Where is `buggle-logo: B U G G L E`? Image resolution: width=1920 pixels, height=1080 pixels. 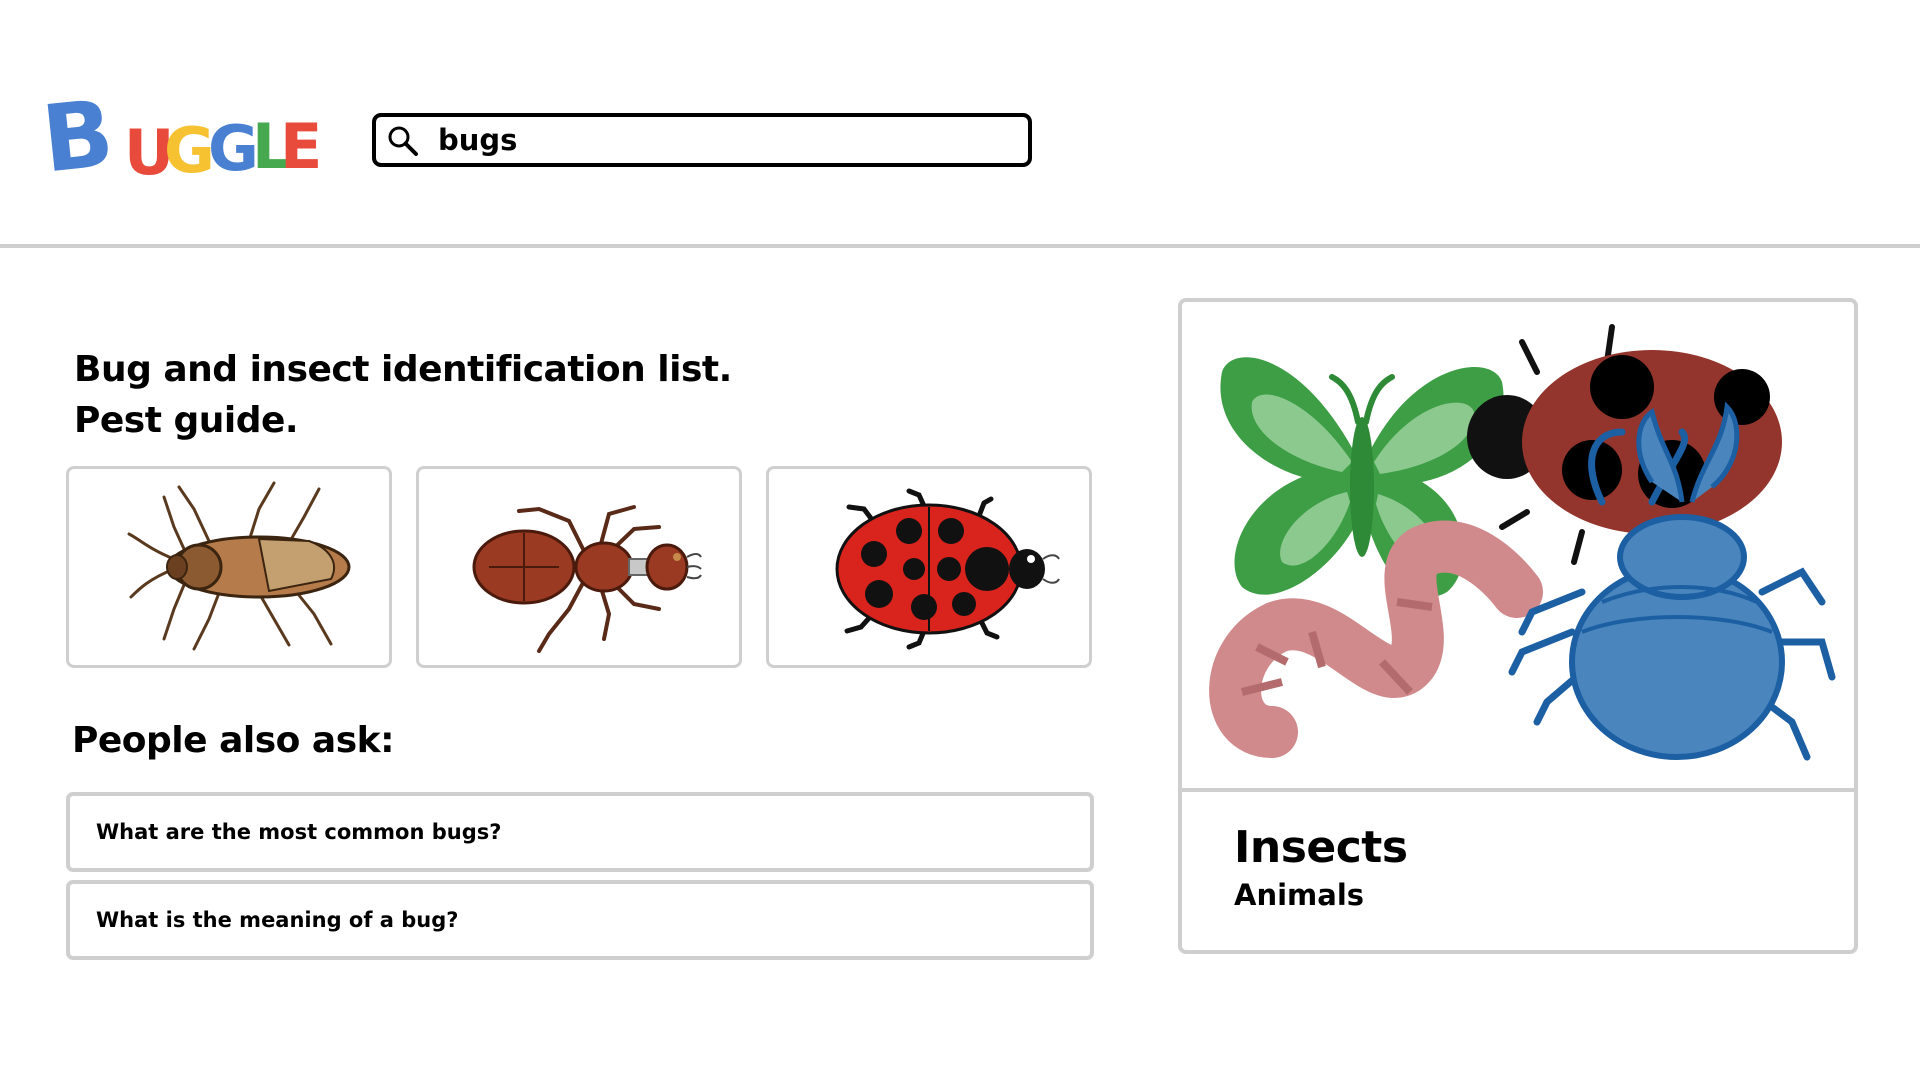
buggle-logo: B U G G L E is located at coordinates (179, 137).